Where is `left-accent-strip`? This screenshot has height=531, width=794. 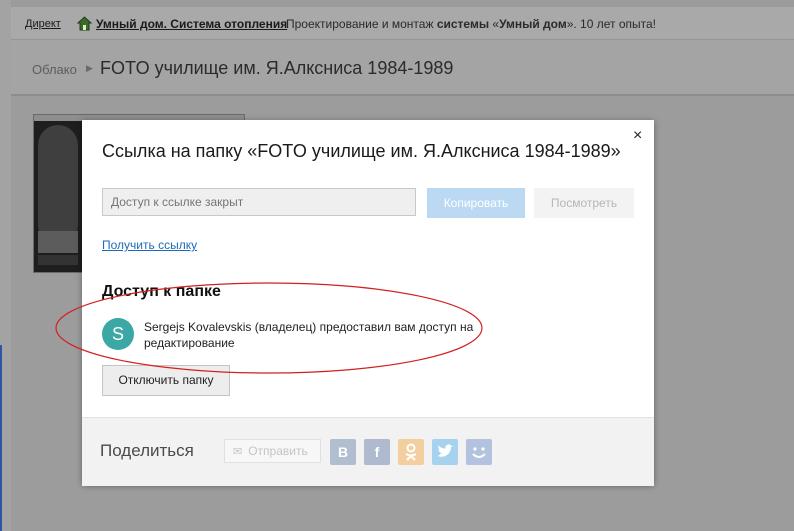 left-accent-strip is located at coordinates (1, 438).